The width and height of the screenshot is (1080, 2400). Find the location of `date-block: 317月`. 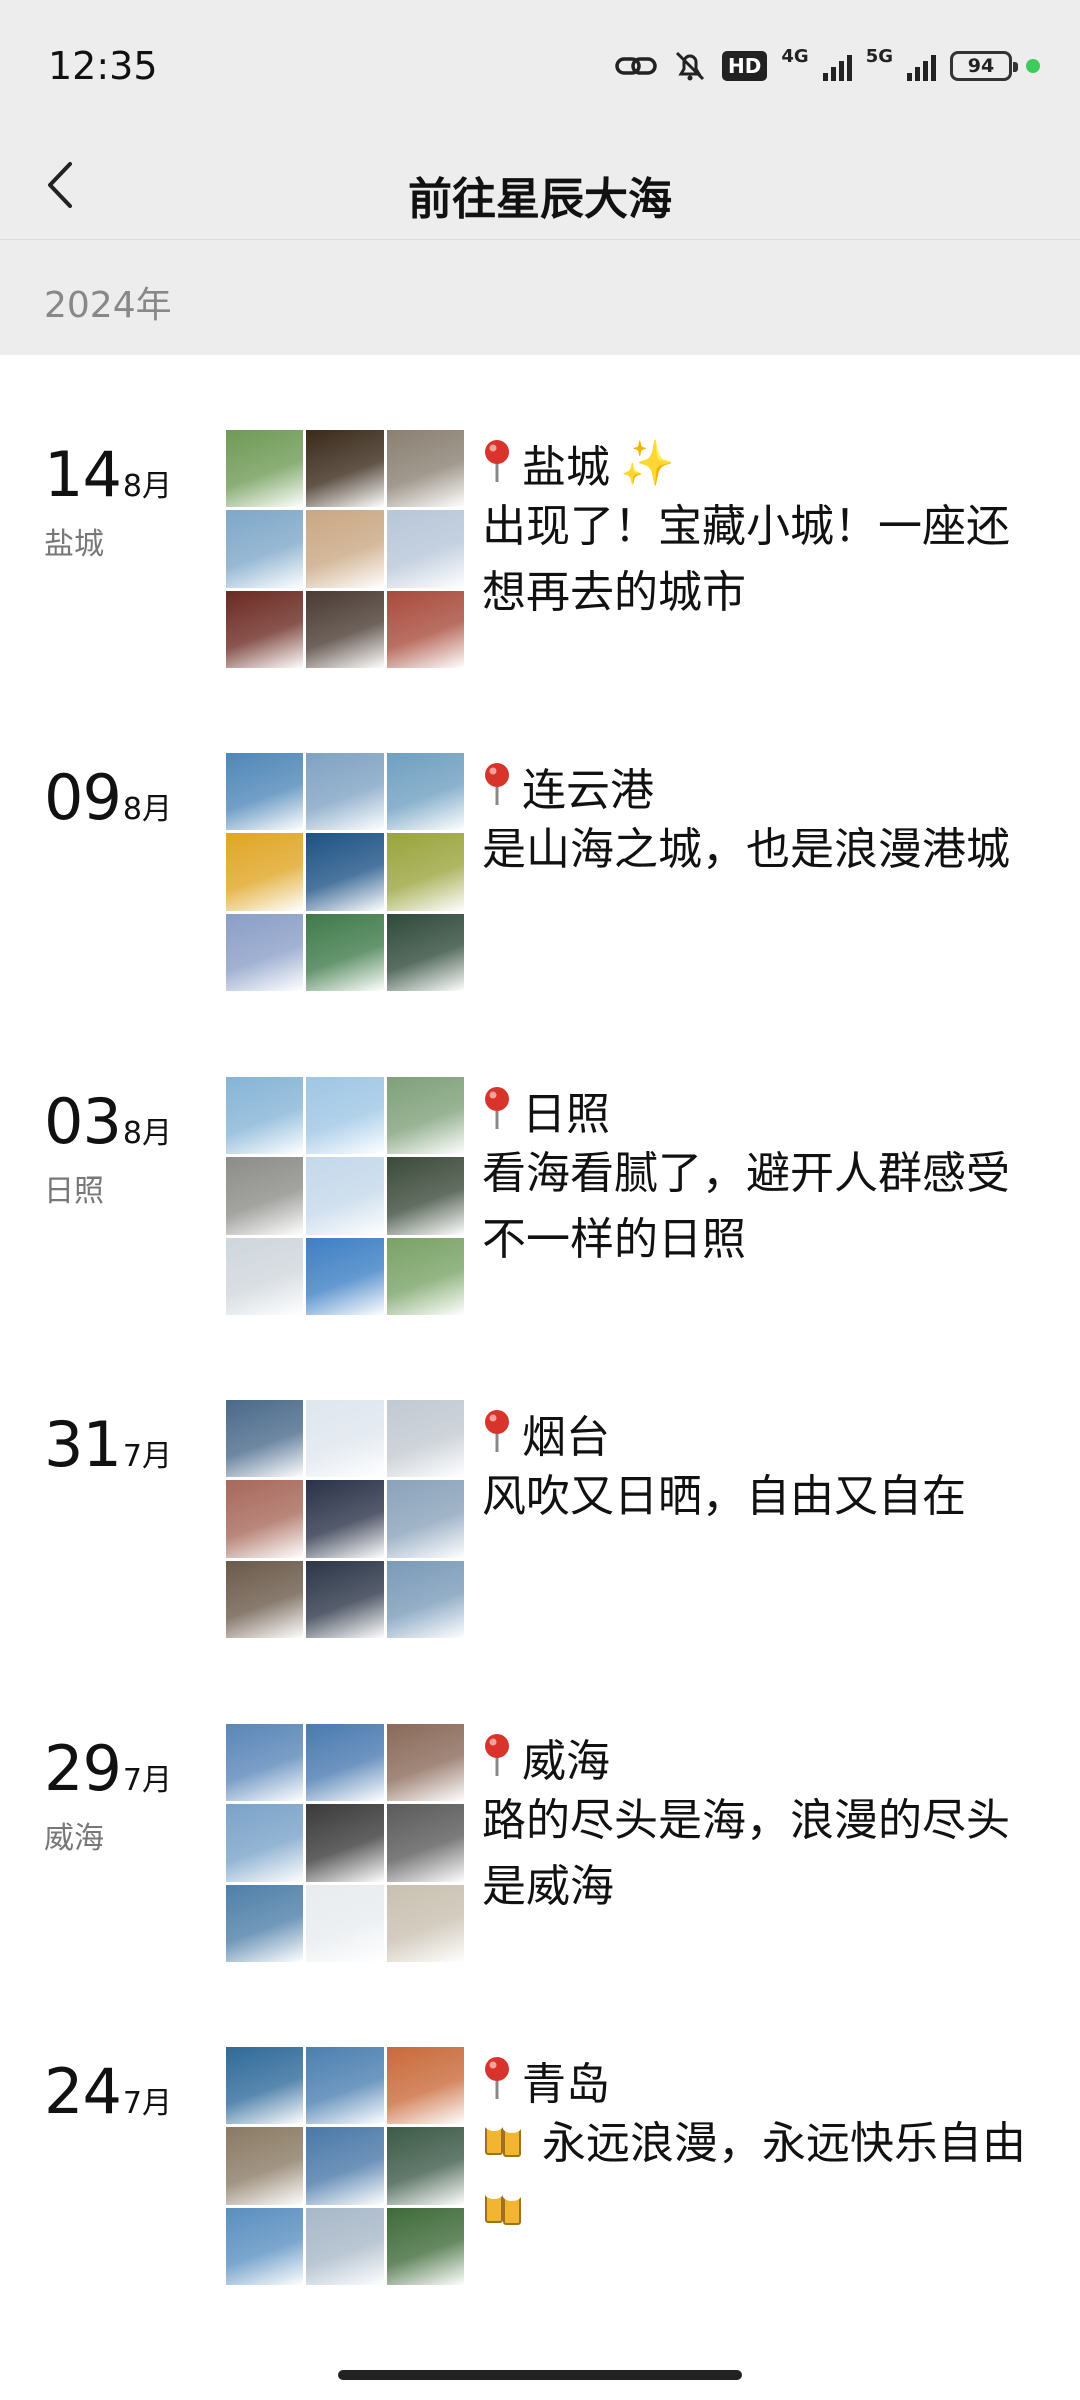

date-block: 317月 is located at coordinates (134, 1444).